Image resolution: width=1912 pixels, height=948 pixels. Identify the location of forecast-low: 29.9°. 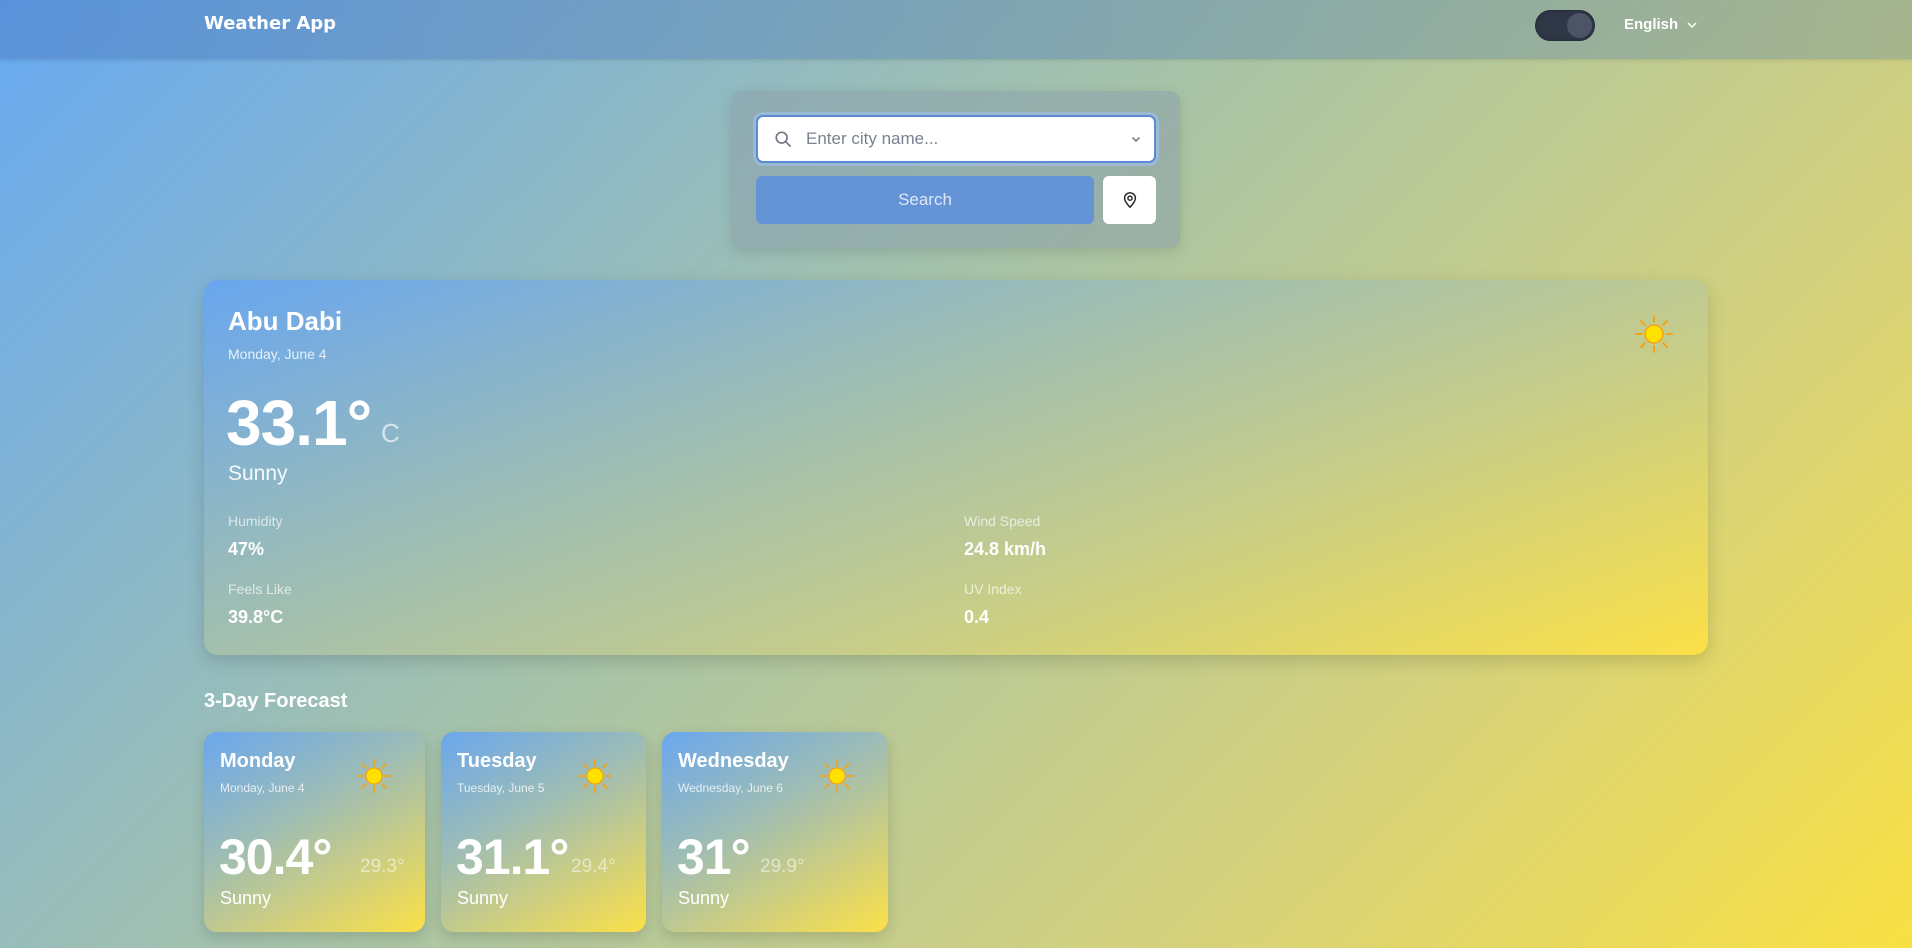
(782, 866).